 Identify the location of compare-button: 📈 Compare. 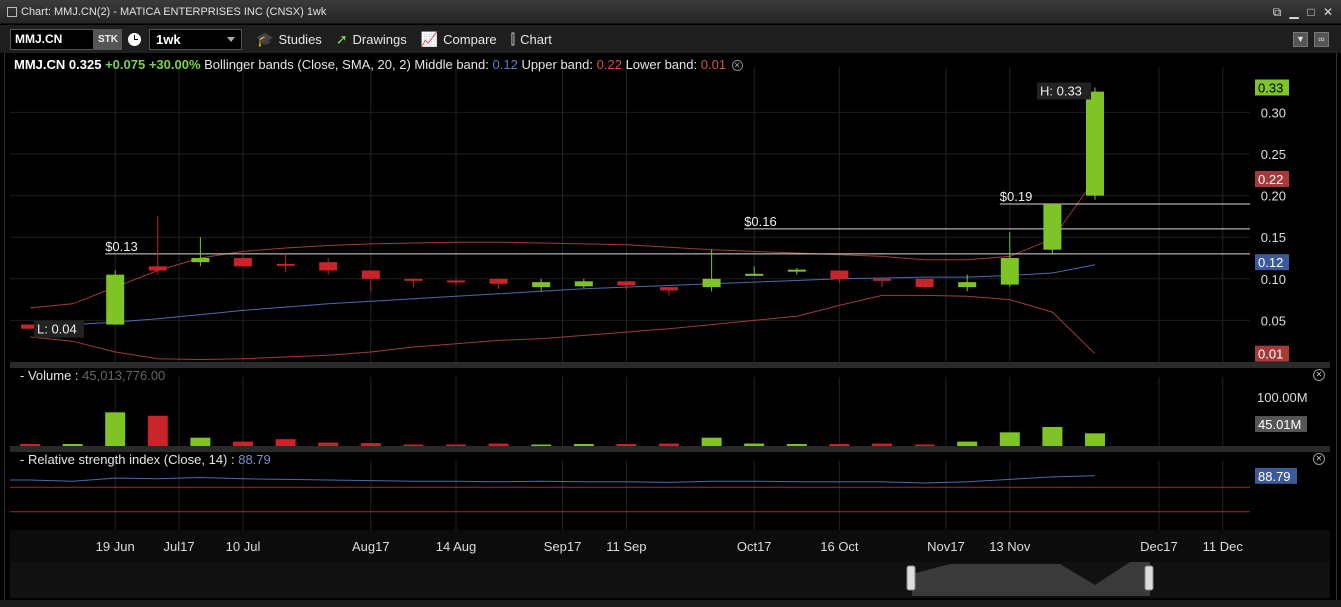
(459, 39).